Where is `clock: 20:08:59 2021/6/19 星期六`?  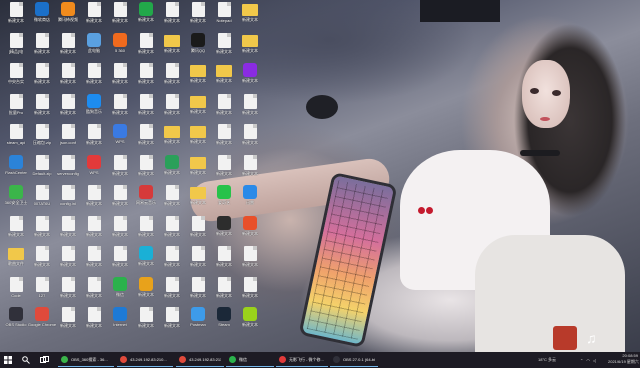 clock: 20:08:59 2021/6/19 星期六 is located at coordinates (623, 359).